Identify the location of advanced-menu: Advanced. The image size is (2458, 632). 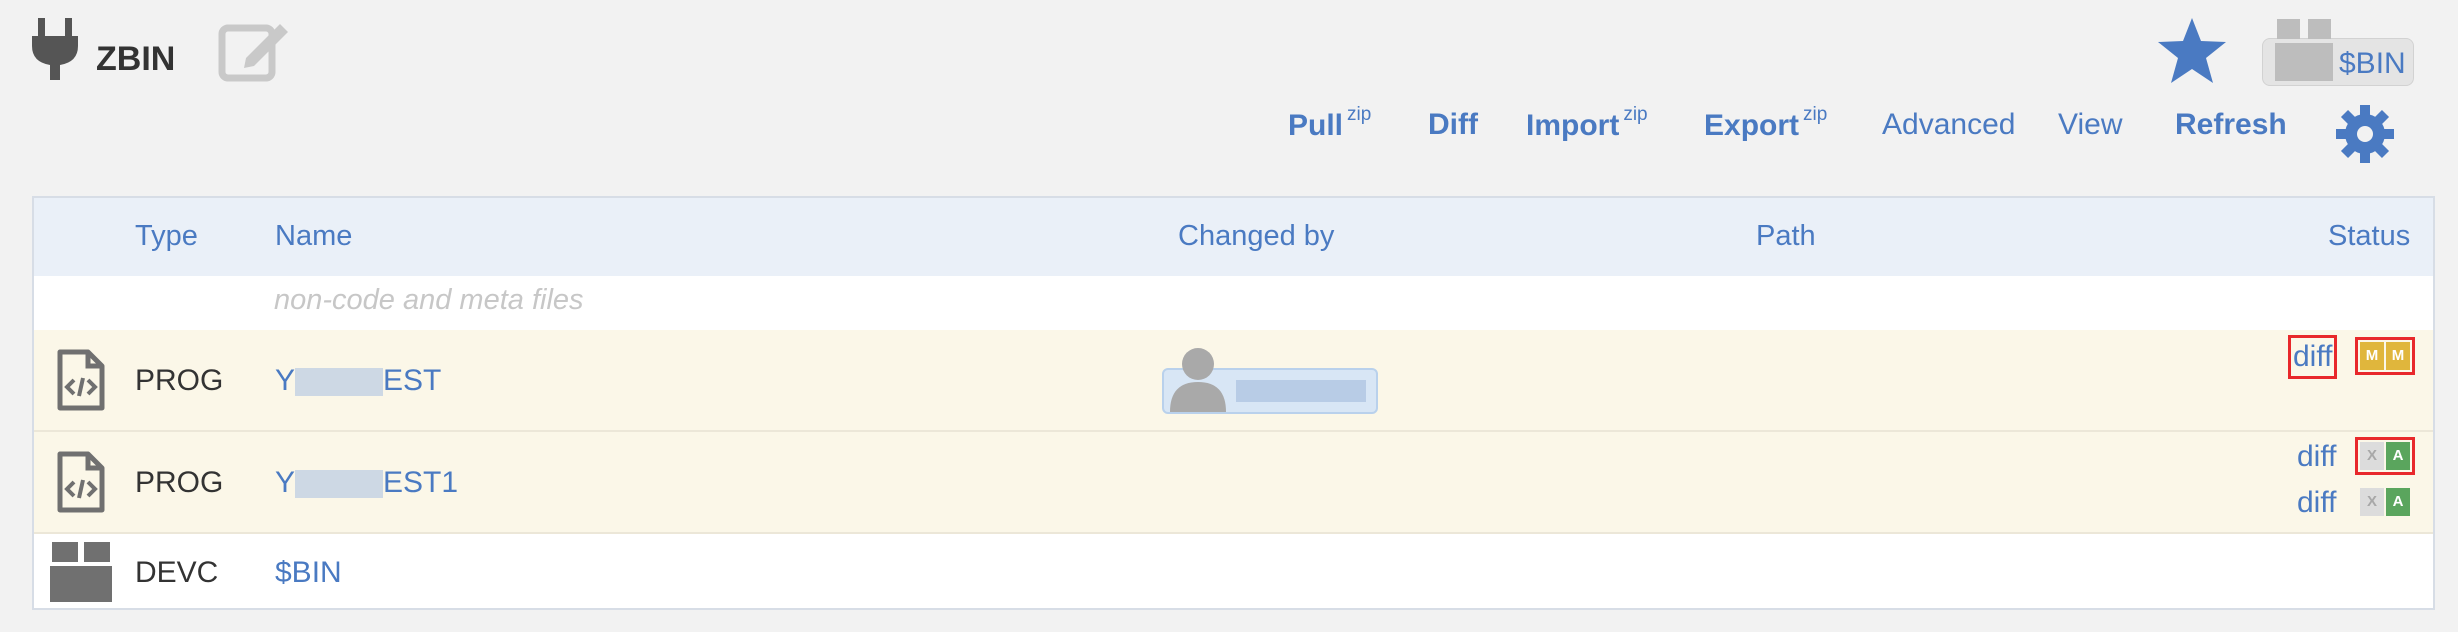
(1948, 125).